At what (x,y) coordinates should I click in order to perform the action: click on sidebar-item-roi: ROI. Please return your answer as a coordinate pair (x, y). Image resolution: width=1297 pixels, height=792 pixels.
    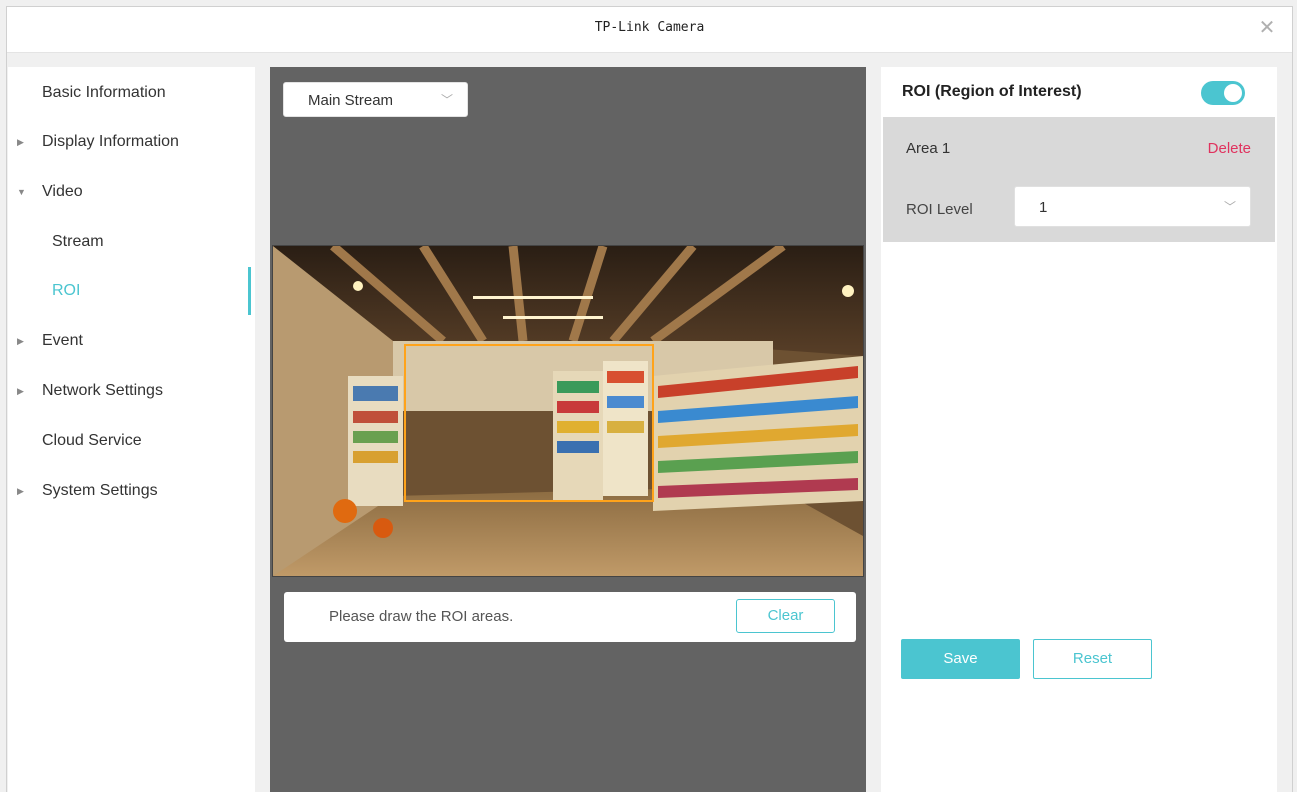
    Looking at the image, I should click on (129, 291).